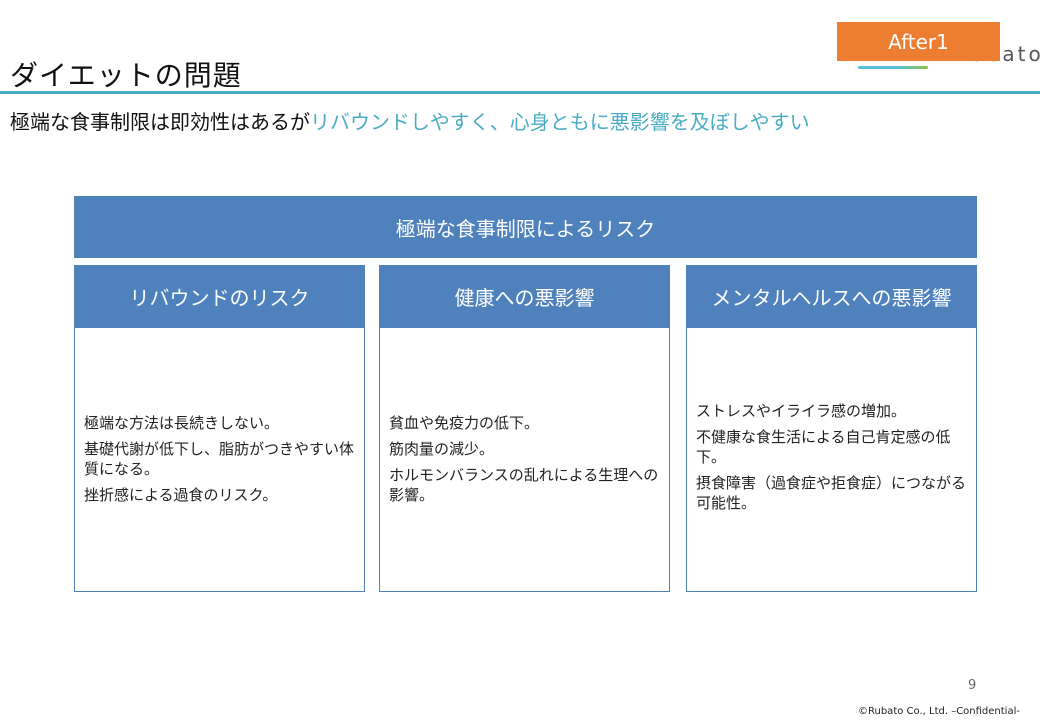 This screenshot has height=720, width=1040. What do you see at coordinates (939, 711) in the screenshot?
I see `copyright-notice: ©Rubato Co., Ltd. –Confidential-` at bounding box center [939, 711].